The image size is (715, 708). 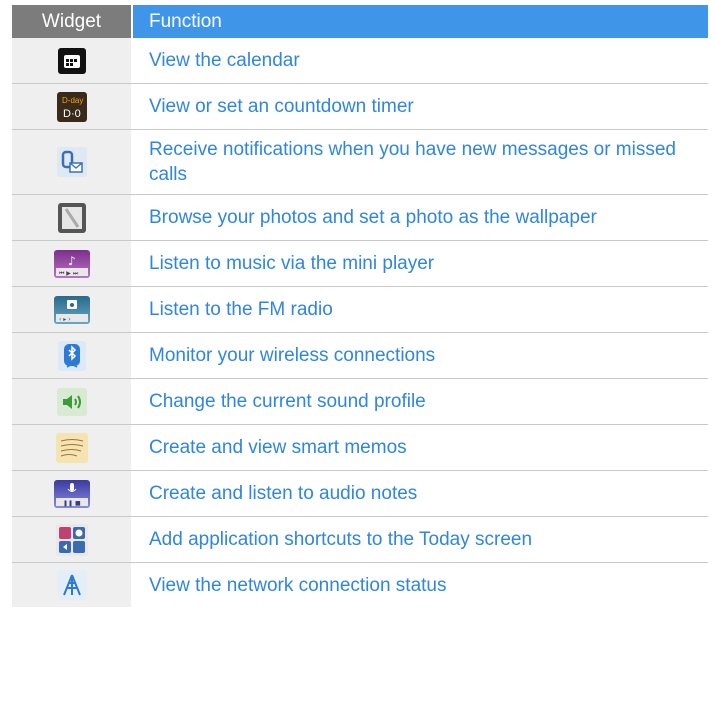 I want to click on shortcuts-icon, so click(x=71, y=539).